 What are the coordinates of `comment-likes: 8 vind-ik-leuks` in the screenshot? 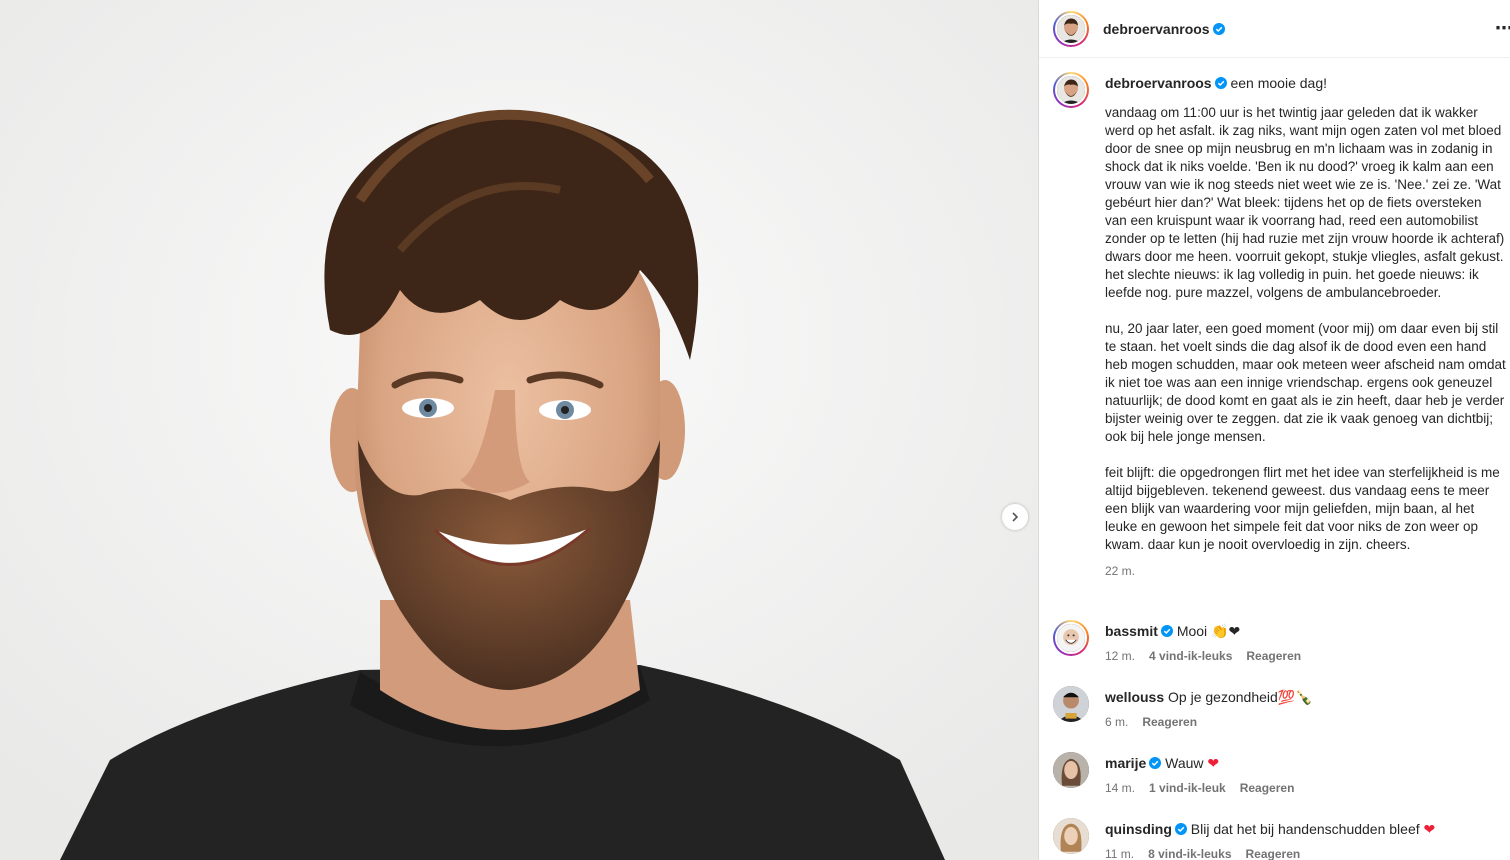 It's located at (1189, 853).